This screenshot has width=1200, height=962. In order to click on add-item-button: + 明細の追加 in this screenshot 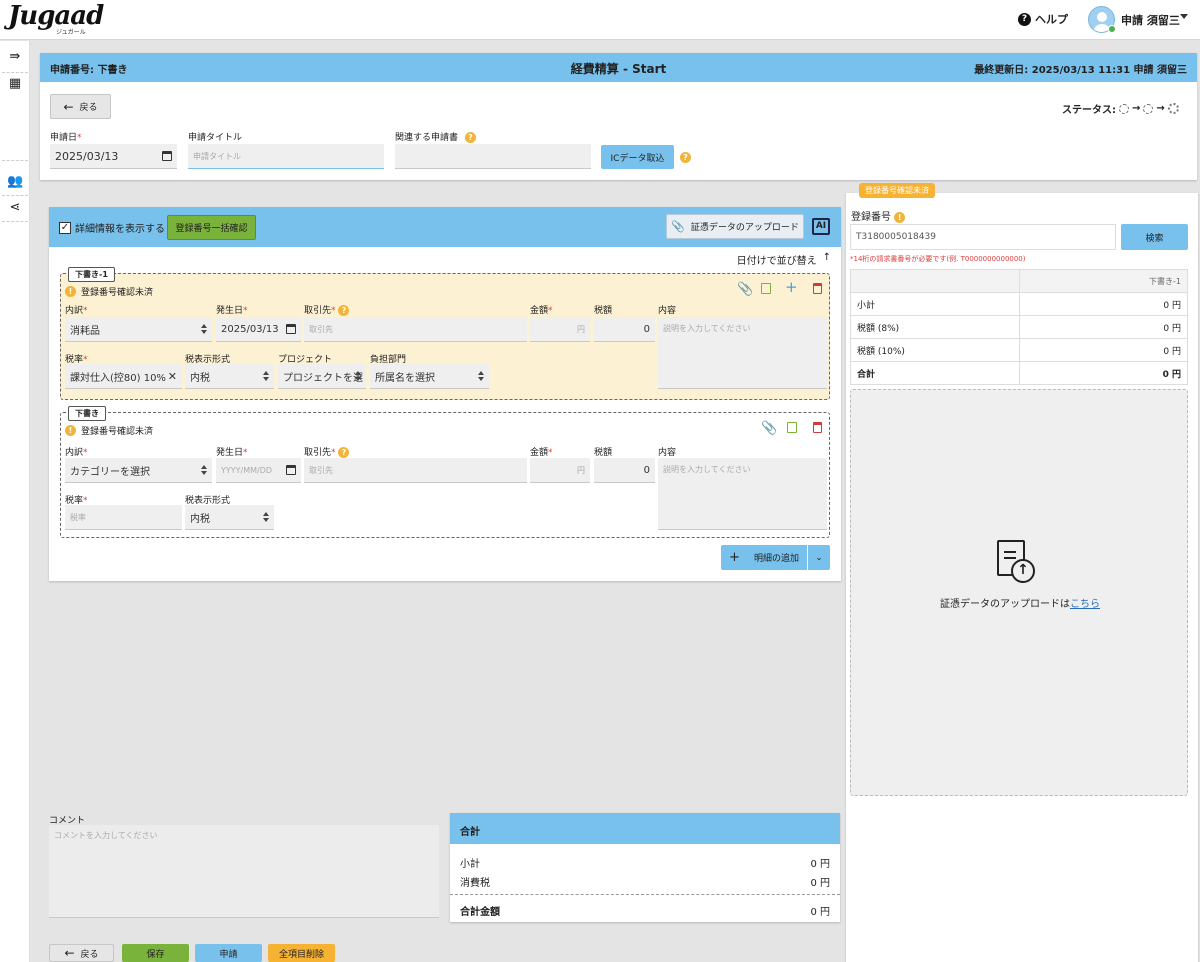, I will do `click(764, 557)`.